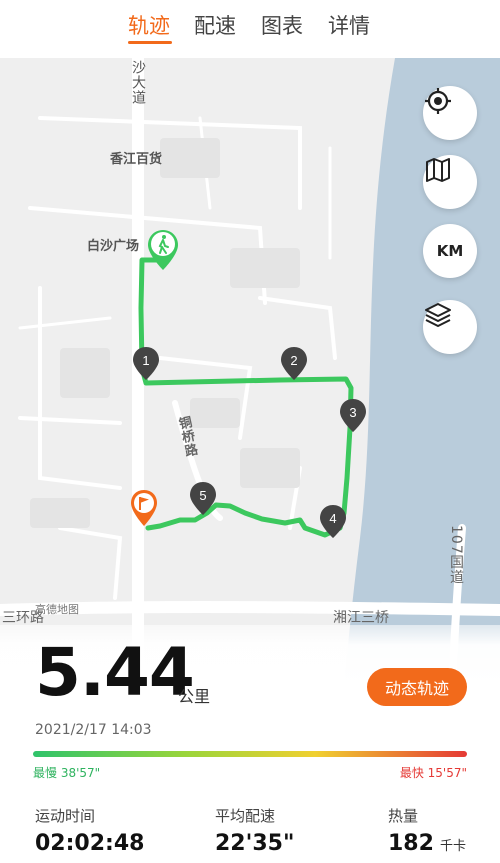 The width and height of the screenshot is (500, 863). Describe the element at coordinates (145, 360) in the screenshot. I see `svg-text: 1` at that location.